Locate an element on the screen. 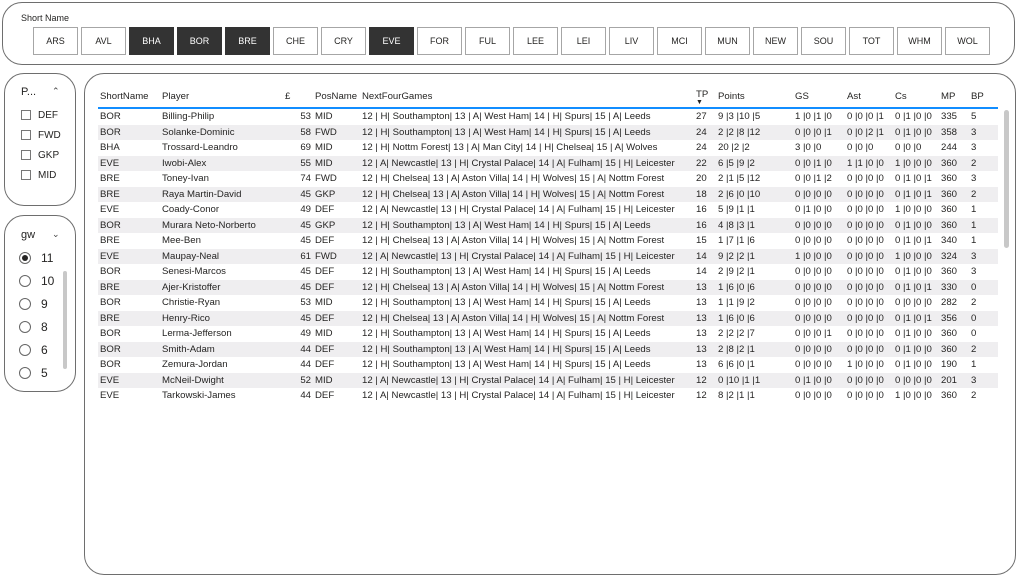 The image size is (1024, 576). column-header-label: GS is located at coordinates (802, 96).